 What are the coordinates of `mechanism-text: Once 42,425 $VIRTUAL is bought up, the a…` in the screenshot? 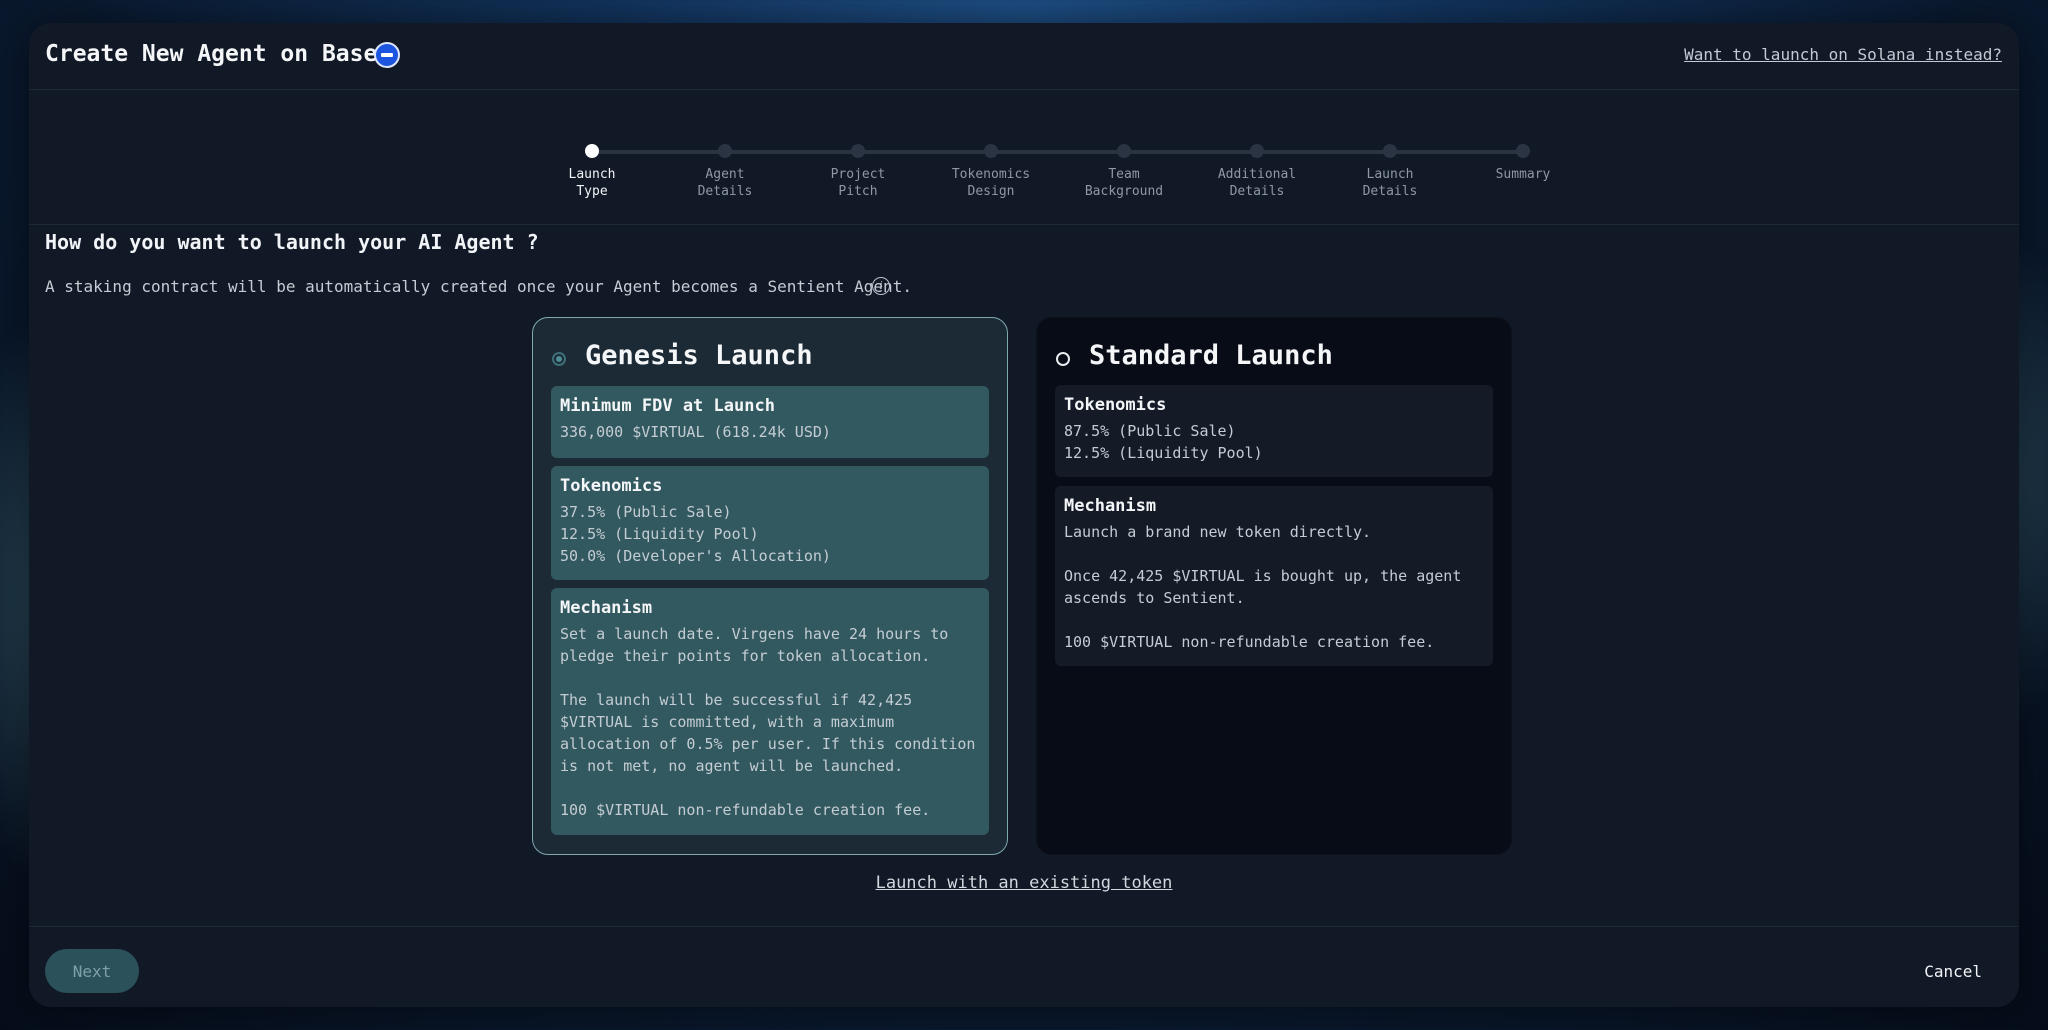 It's located at (1263, 587).